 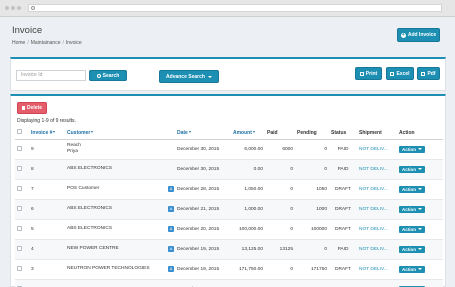 What do you see at coordinates (248, 149) in the screenshot?
I see `invoice-amount: 6,000.00` at bounding box center [248, 149].